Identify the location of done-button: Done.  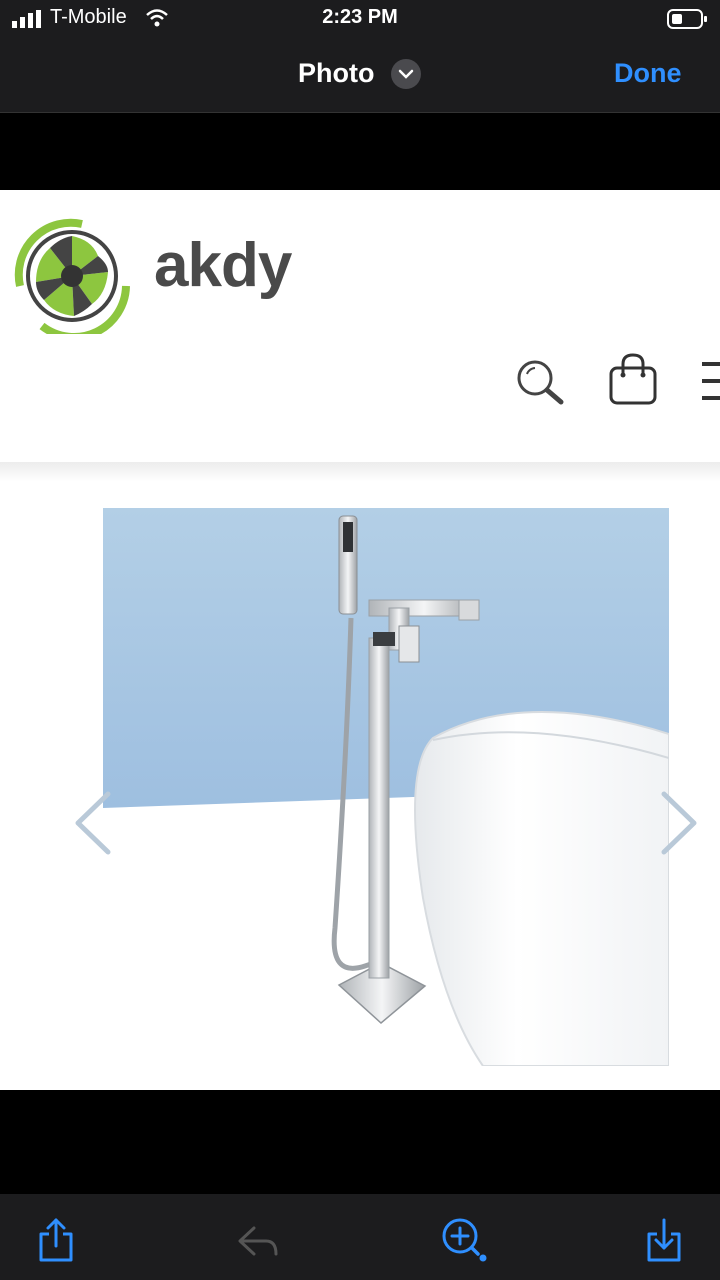
(648, 73).